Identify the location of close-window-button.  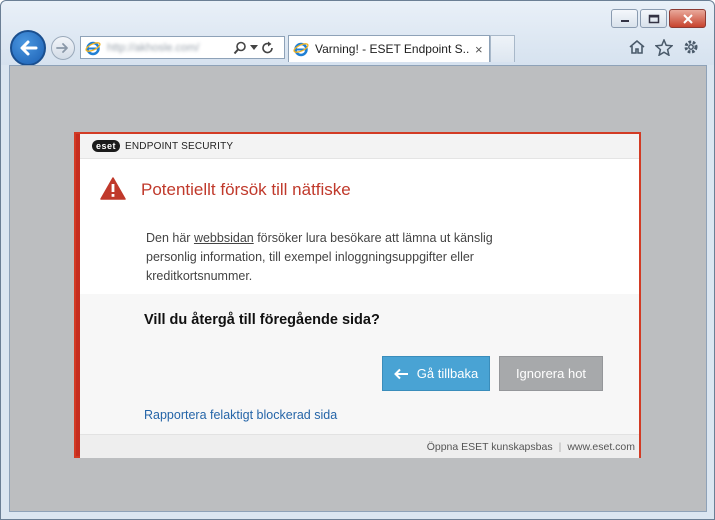
(687, 18).